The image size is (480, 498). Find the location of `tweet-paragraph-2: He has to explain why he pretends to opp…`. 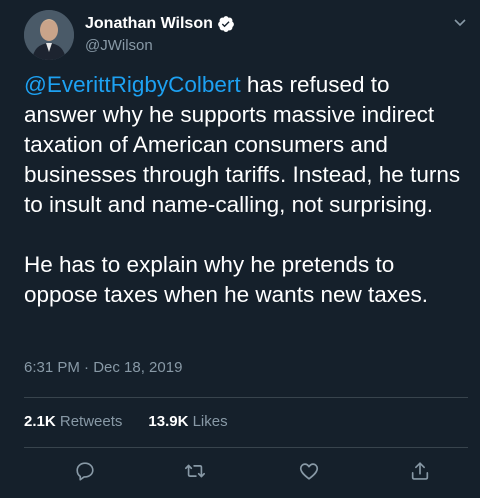

tweet-paragraph-2: He has to explain why he pretends to opp… is located at coordinates (226, 279).